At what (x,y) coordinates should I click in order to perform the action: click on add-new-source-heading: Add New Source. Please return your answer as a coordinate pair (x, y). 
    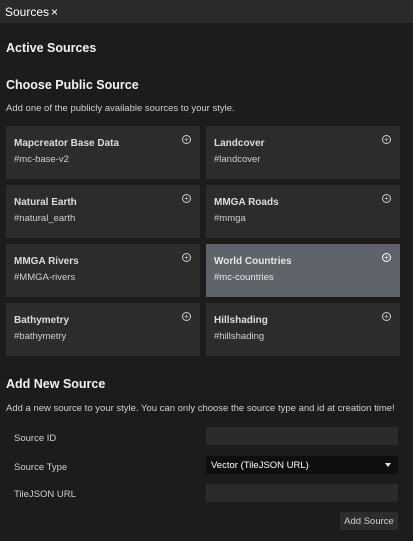
    Looking at the image, I should click on (56, 384).